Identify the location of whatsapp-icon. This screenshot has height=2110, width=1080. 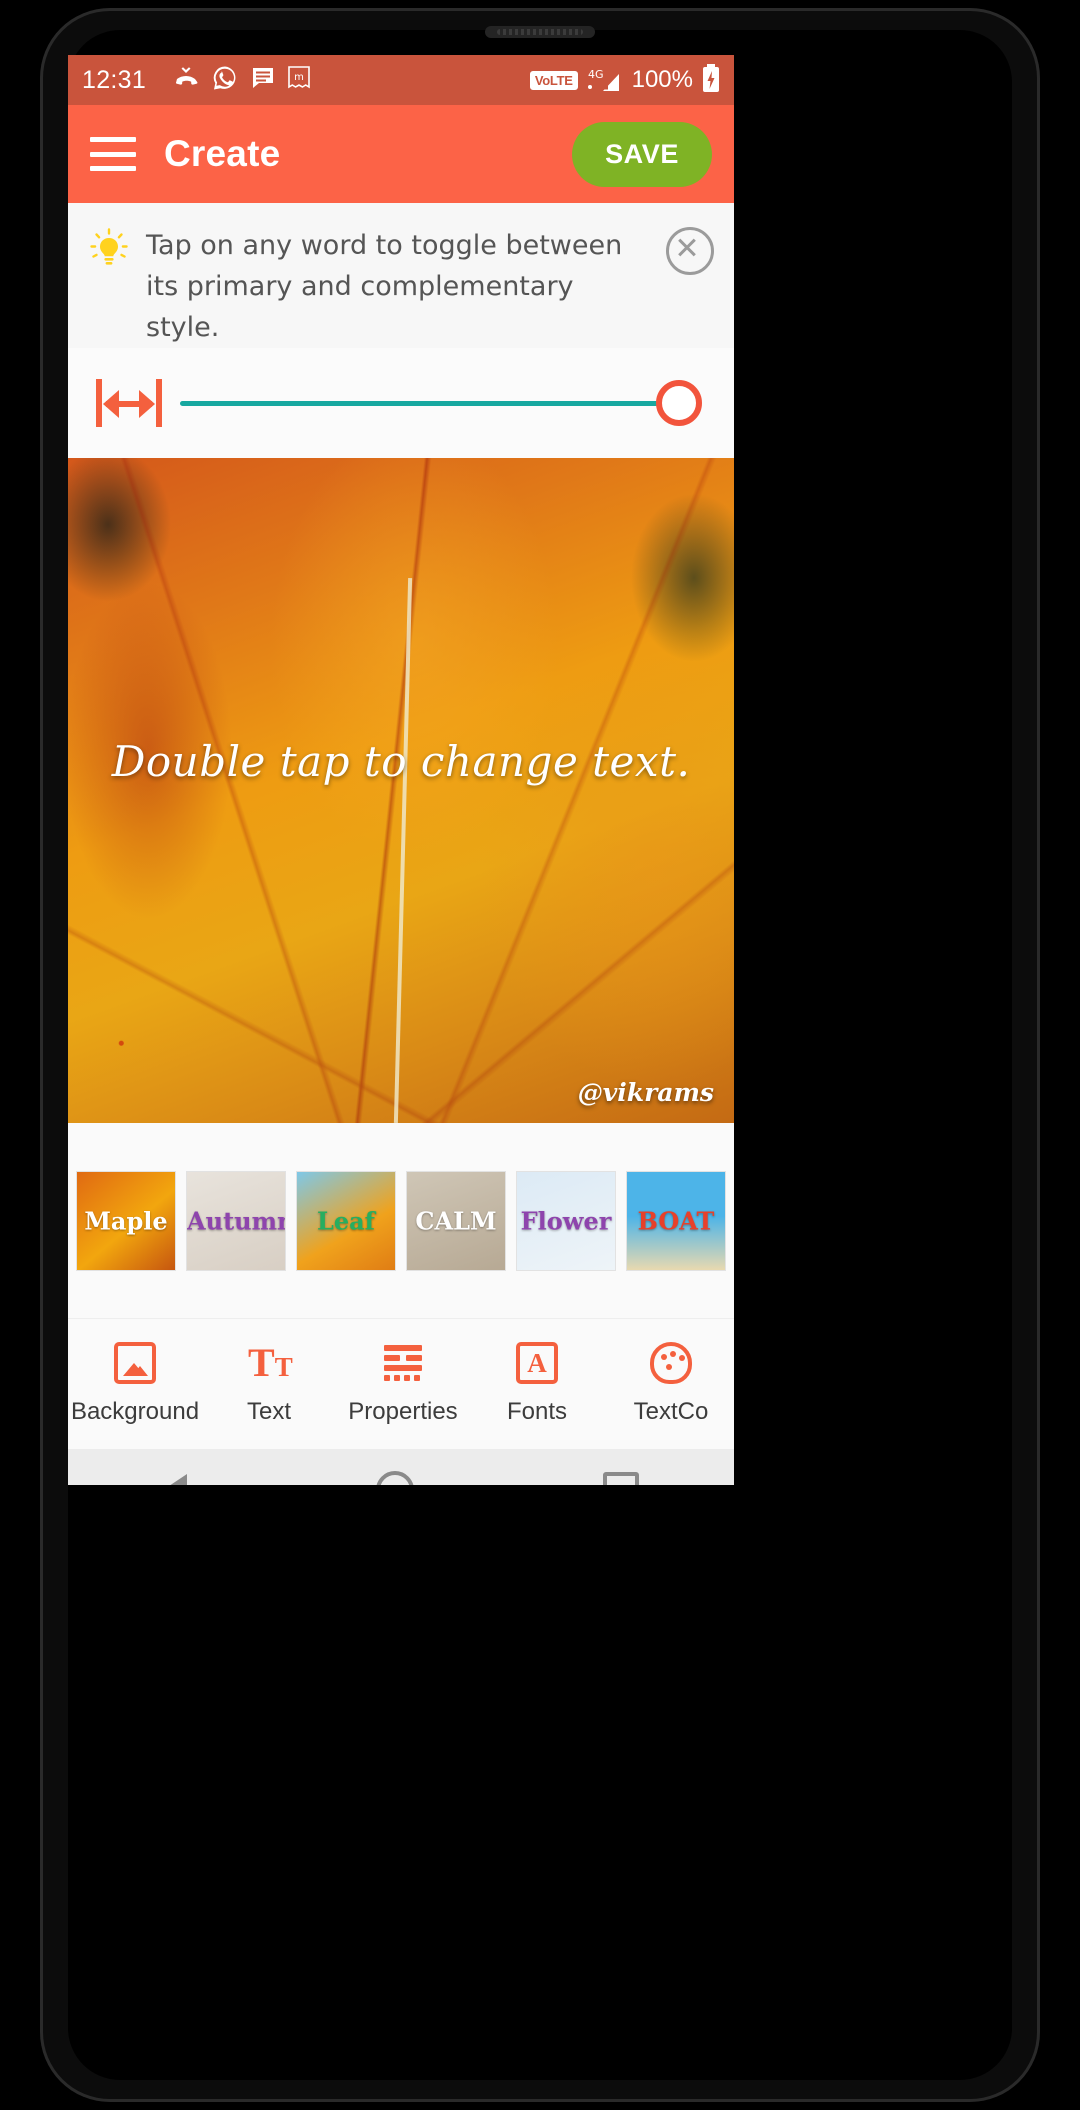
(225, 80).